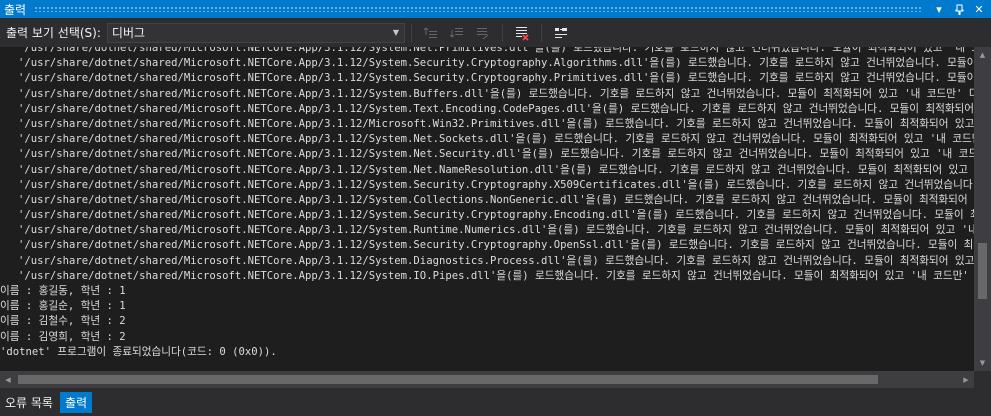  What do you see at coordinates (63, 336) in the screenshot?
I see `output-line: 이름 : 김영희, 학년 : 2` at bounding box center [63, 336].